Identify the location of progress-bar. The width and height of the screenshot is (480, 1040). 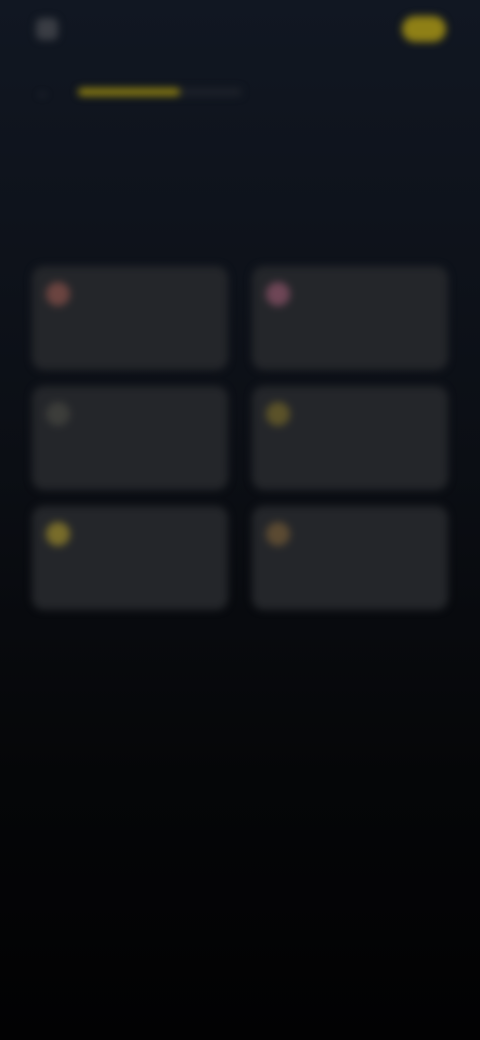
(160, 92).